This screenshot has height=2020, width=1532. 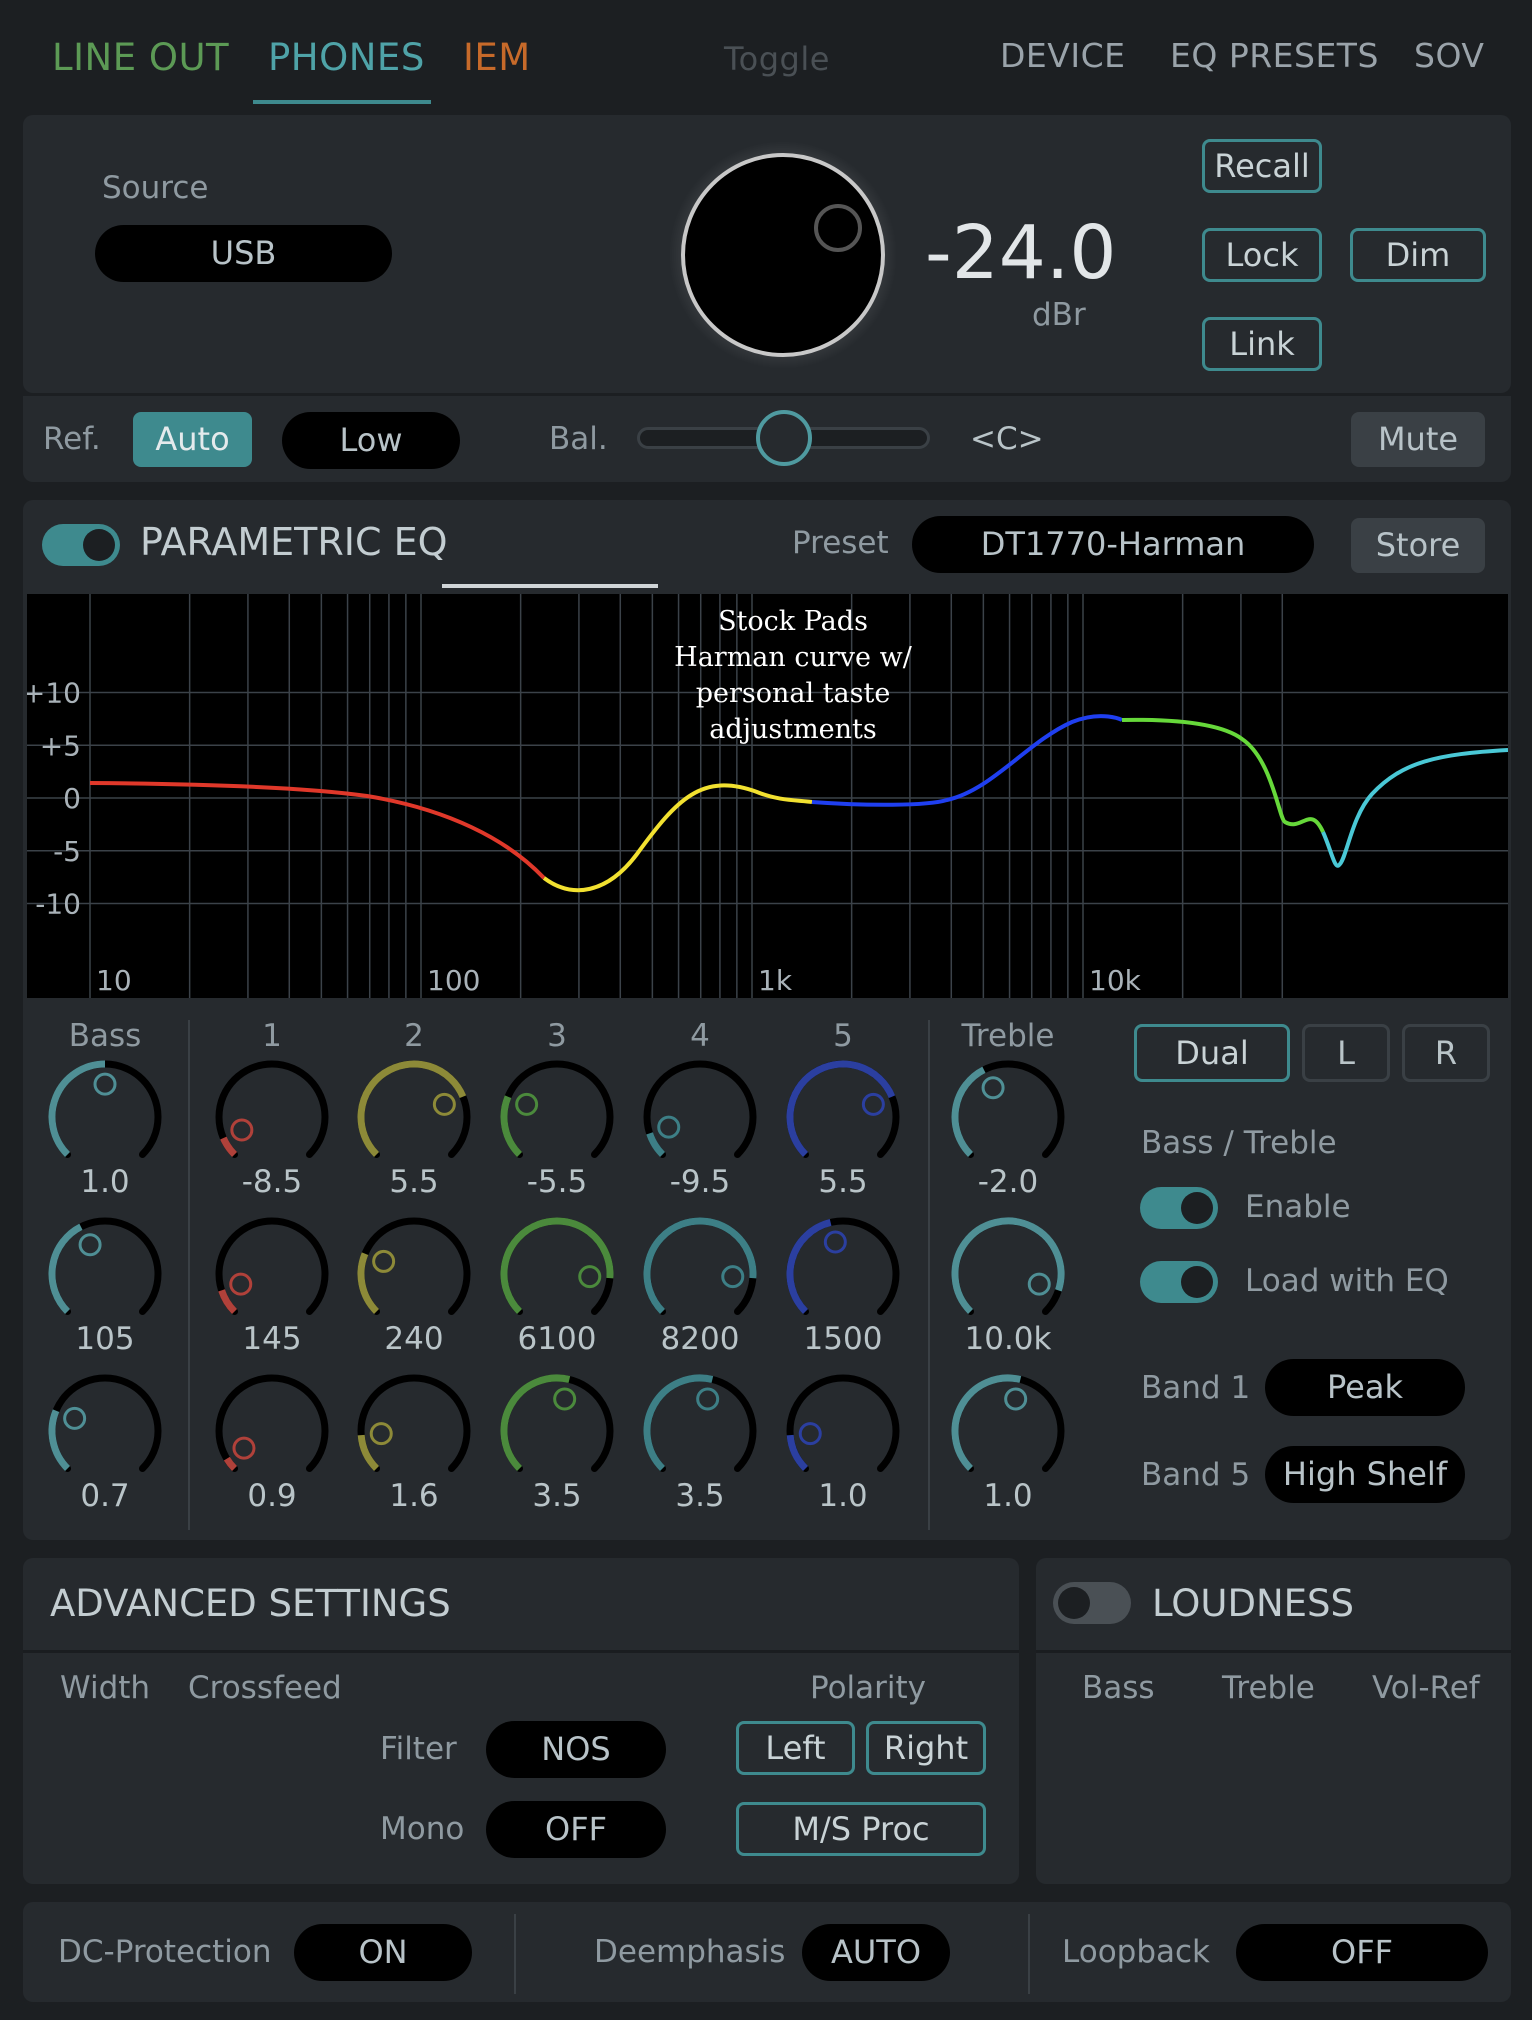 I want to click on loudness-title: LOUDNESS, so click(x=1253, y=1603).